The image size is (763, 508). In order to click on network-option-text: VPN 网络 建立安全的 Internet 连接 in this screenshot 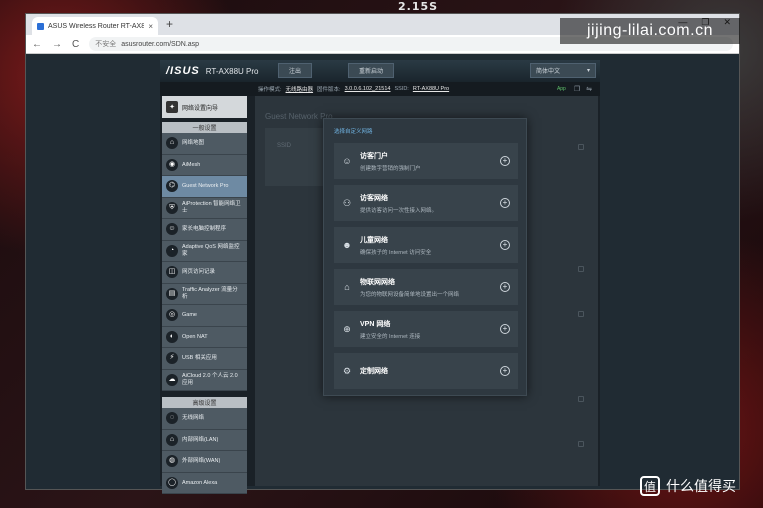, I will do `click(426, 329)`.